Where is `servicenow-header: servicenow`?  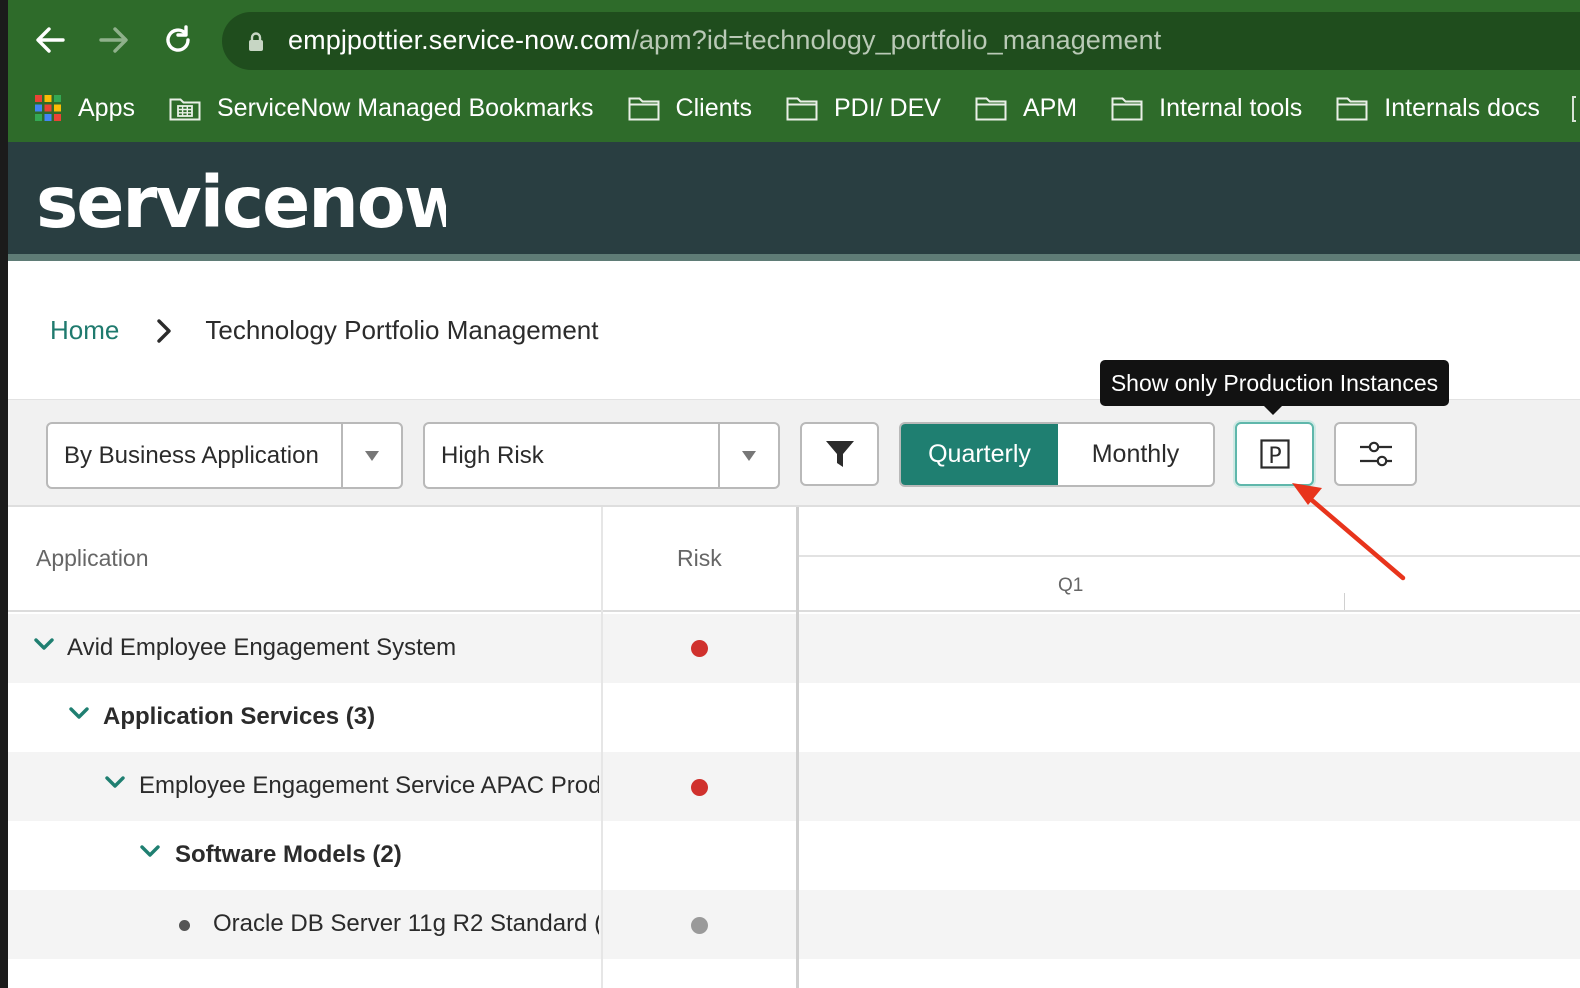 servicenow-header: servicenow is located at coordinates (794, 198).